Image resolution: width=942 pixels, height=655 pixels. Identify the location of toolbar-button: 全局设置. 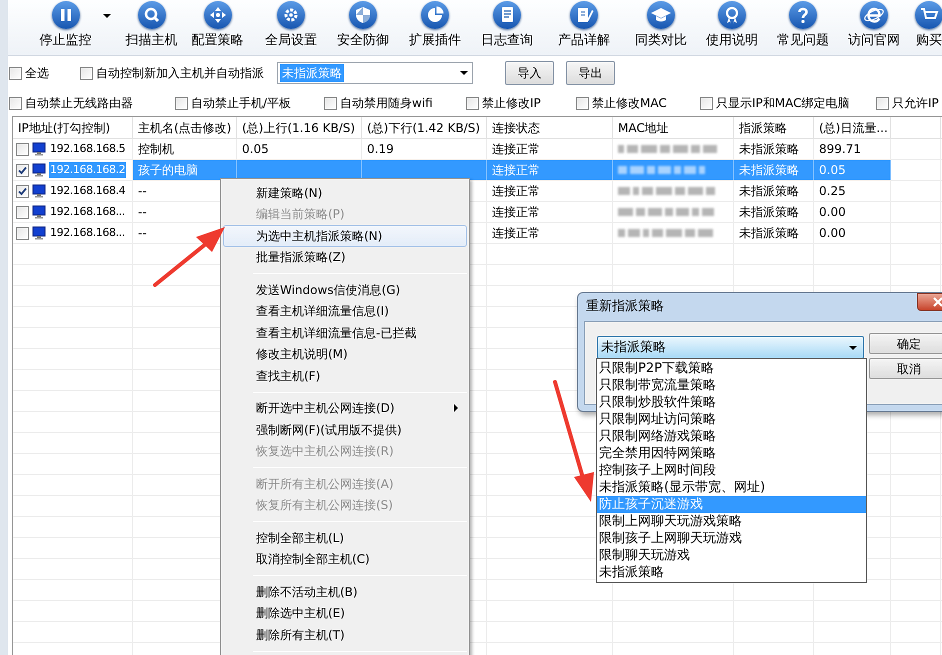
(291, 27).